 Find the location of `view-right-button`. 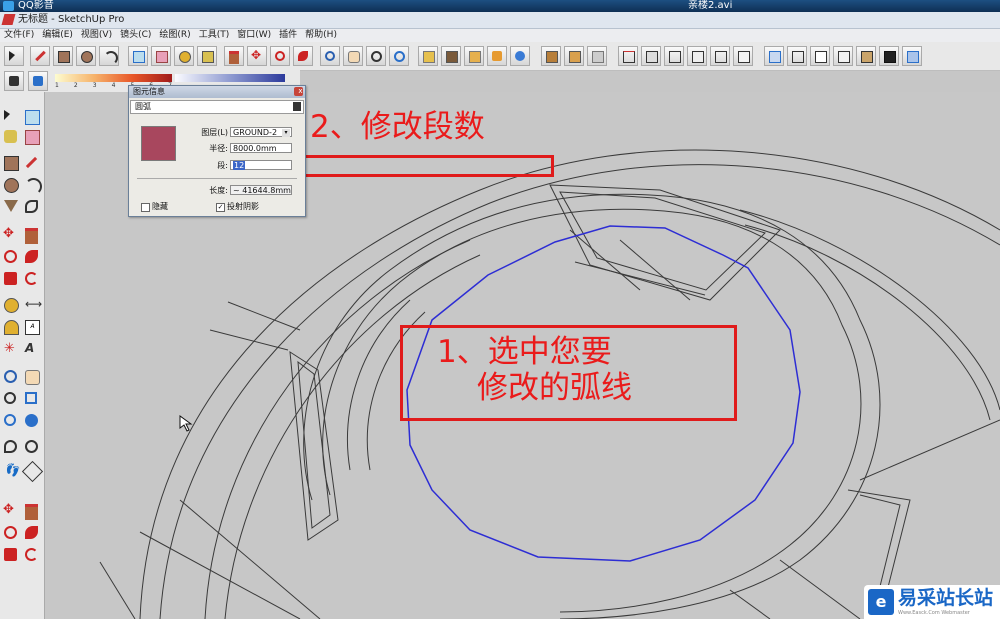

view-right-button is located at coordinates (697, 56).